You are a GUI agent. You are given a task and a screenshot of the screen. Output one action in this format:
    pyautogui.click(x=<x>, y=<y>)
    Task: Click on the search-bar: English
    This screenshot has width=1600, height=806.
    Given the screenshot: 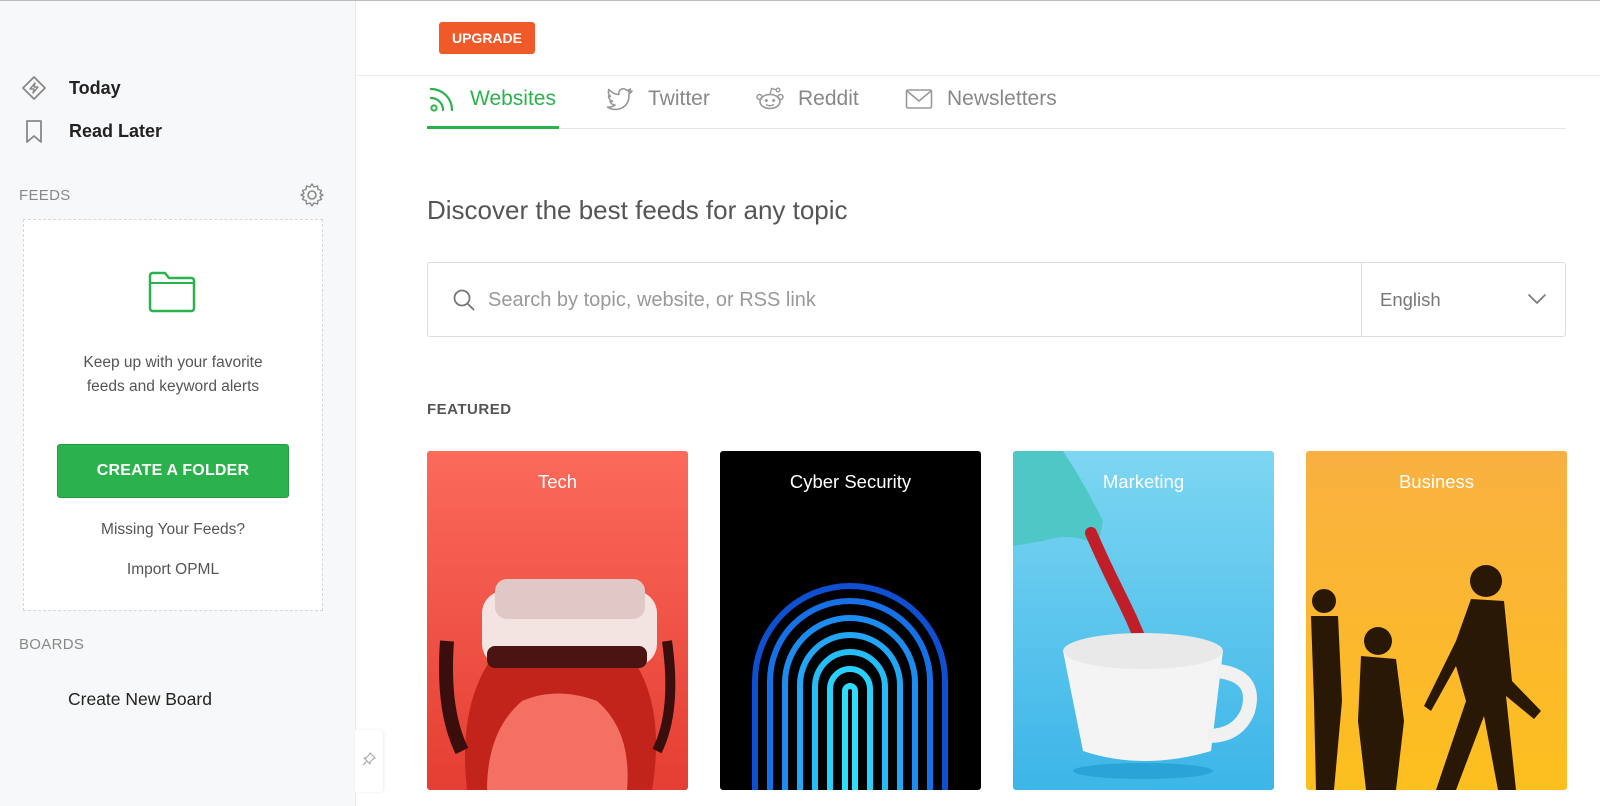 What is the action you would take?
    pyautogui.click(x=996, y=299)
    